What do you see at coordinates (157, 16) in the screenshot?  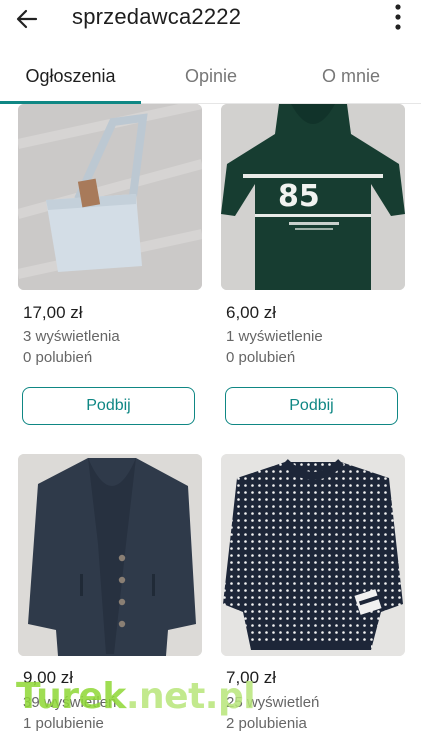 I see `page-title: sprzedawca2222` at bounding box center [157, 16].